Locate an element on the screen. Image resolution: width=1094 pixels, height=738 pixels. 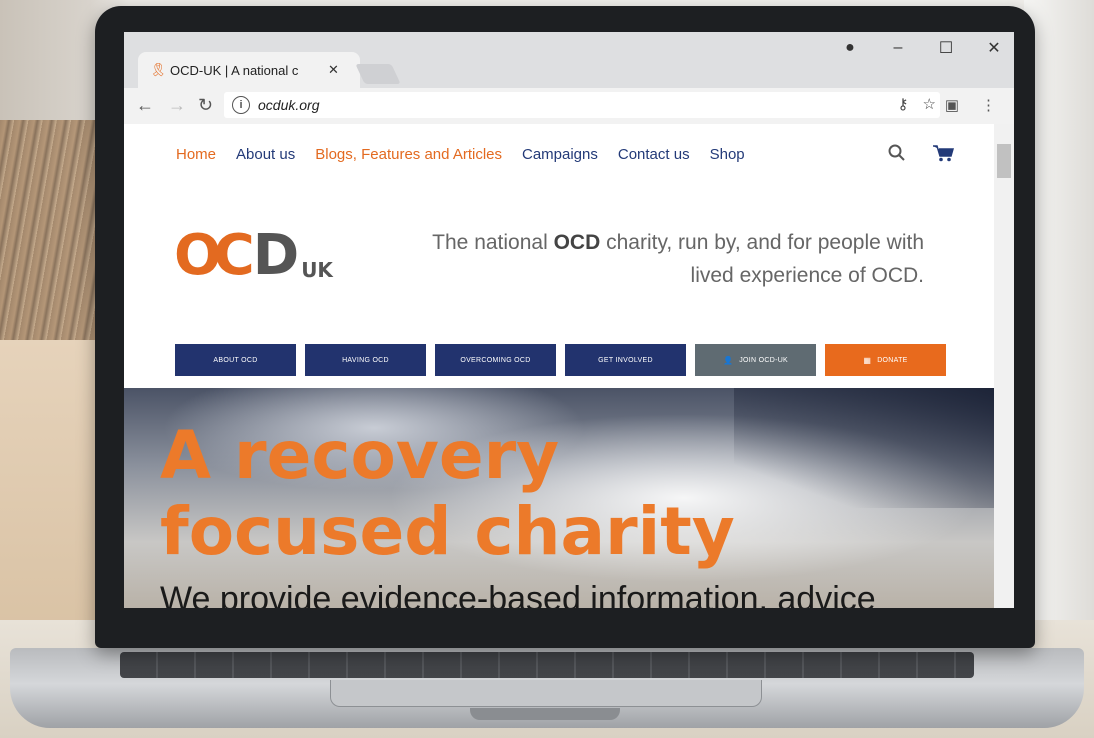
scrollbar-thumb is located at coordinates (1004, 161).